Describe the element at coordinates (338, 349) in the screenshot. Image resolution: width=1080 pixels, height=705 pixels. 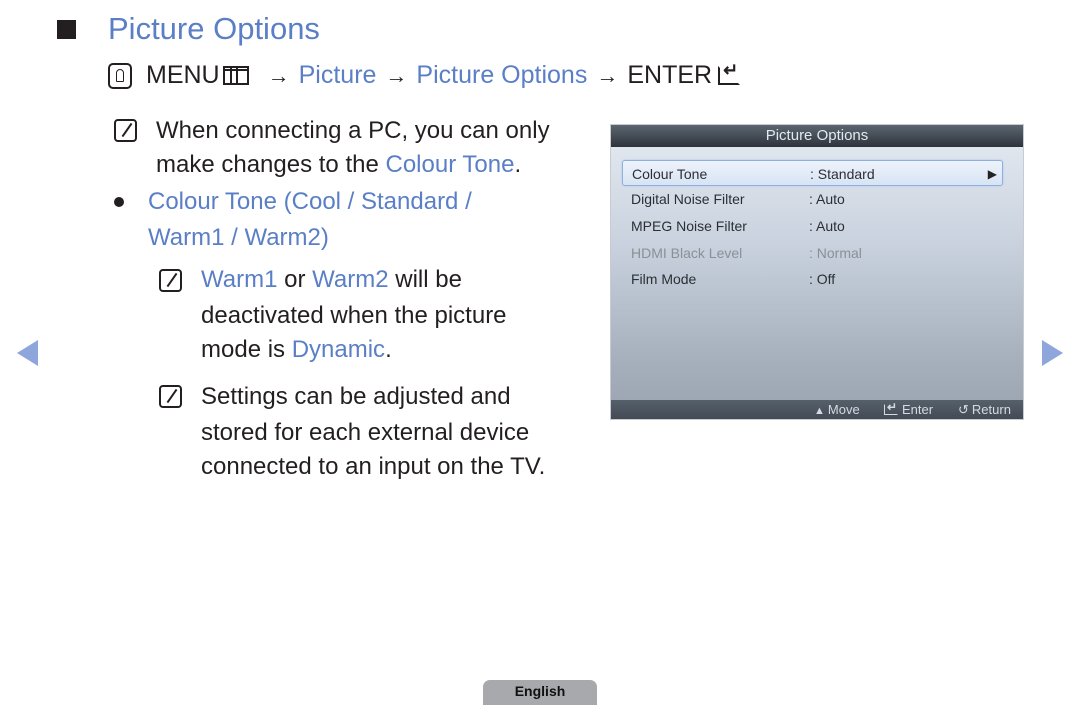
I see `dynamic-text: Dynamic` at that location.